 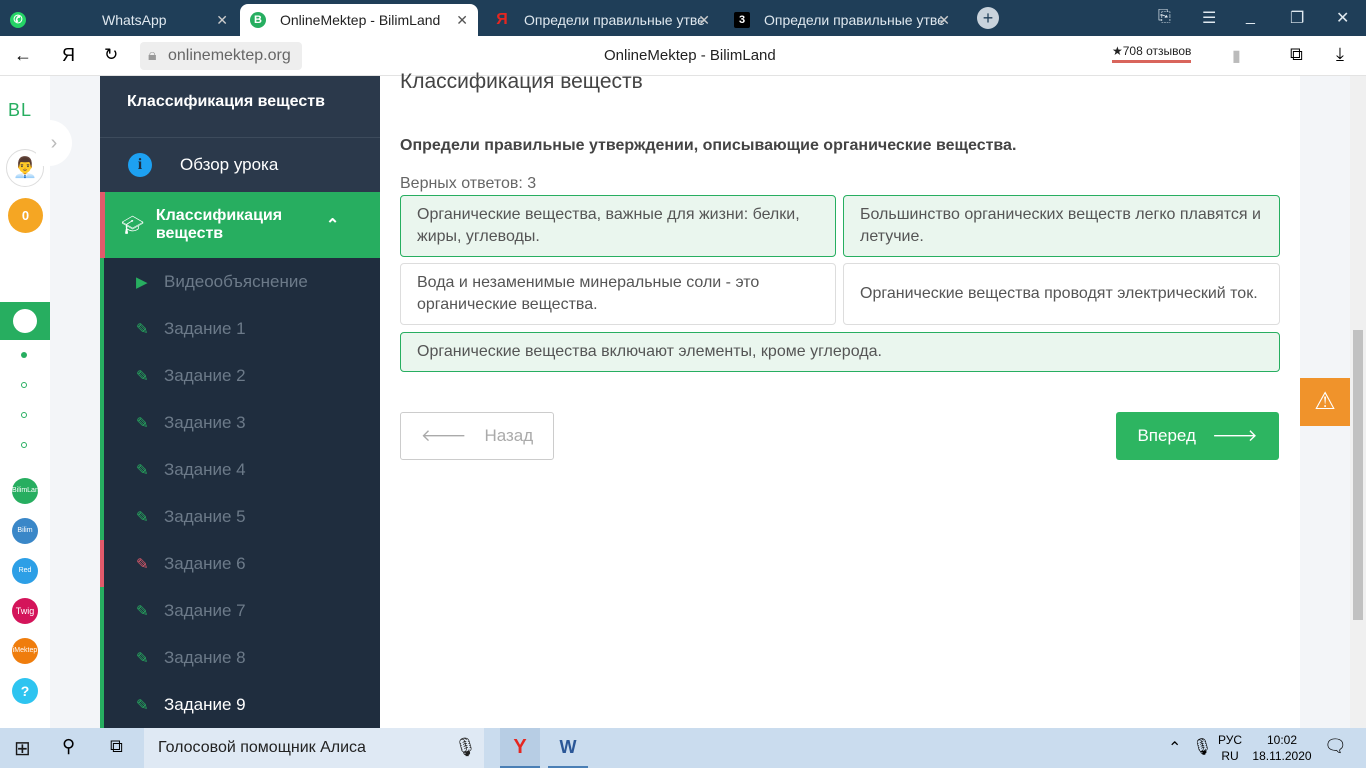 What do you see at coordinates (54, 143) in the screenshot?
I see `expand-chevron-icon: ›` at bounding box center [54, 143].